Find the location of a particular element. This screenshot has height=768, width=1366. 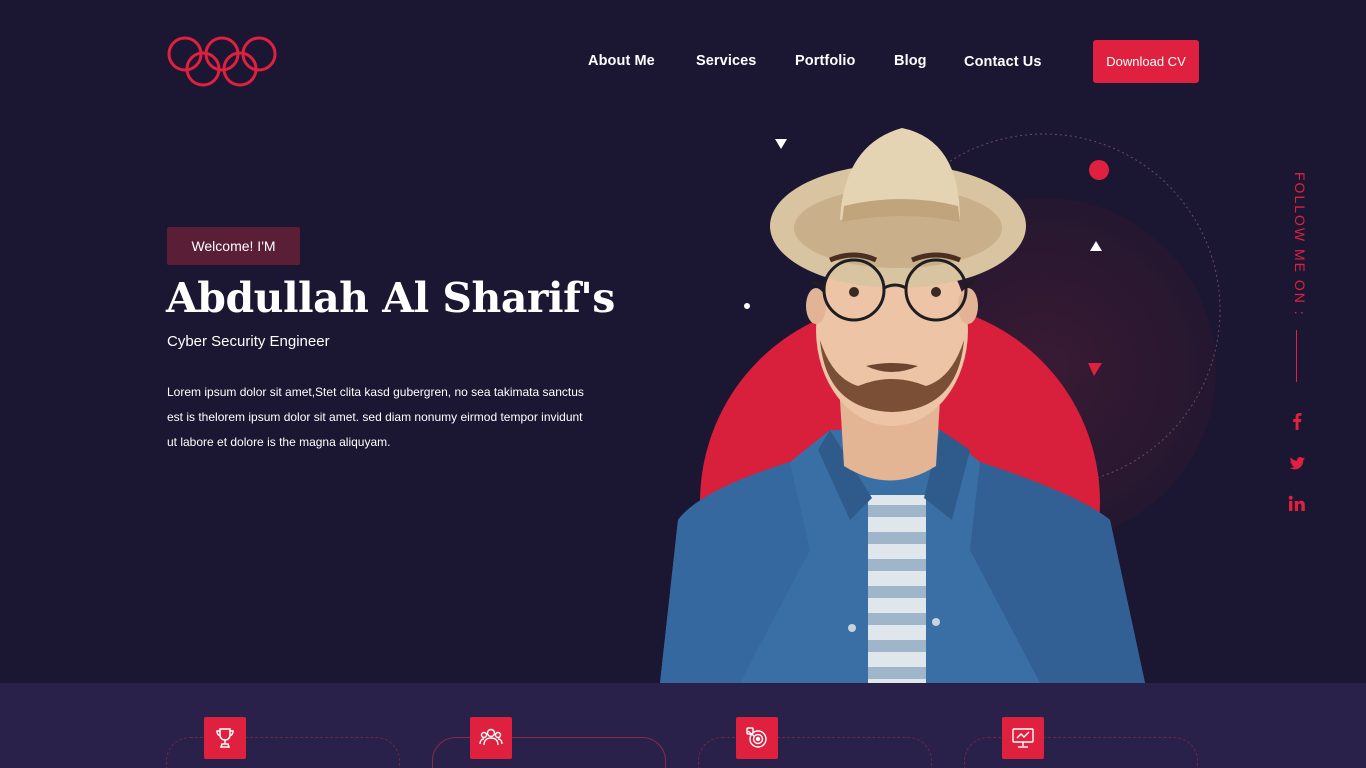

nav-contact-us: Contact Us is located at coordinates (1003, 62).